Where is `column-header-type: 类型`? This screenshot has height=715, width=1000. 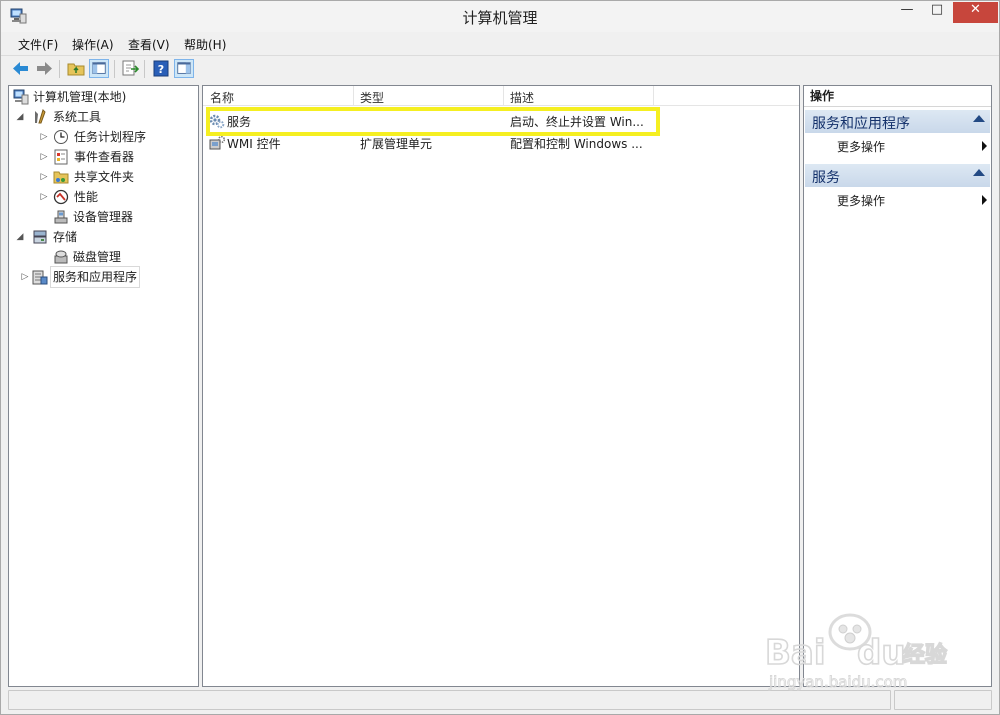 column-header-type: 类型 is located at coordinates (372, 97).